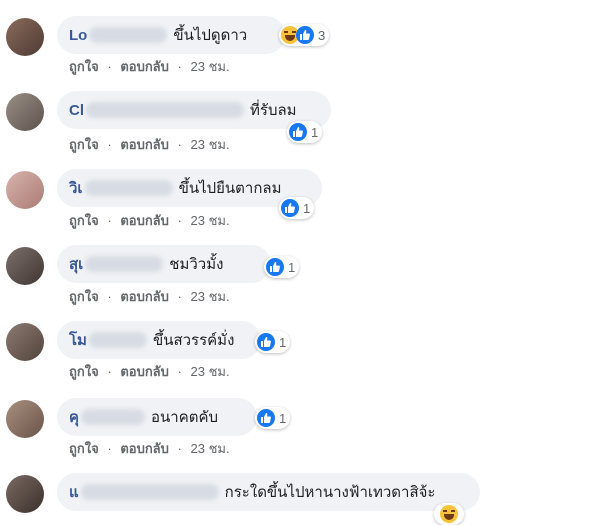 The height and width of the screenshot is (525, 606). I want to click on comment-bubble: คุ อนาคตคับ, so click(157, 417).